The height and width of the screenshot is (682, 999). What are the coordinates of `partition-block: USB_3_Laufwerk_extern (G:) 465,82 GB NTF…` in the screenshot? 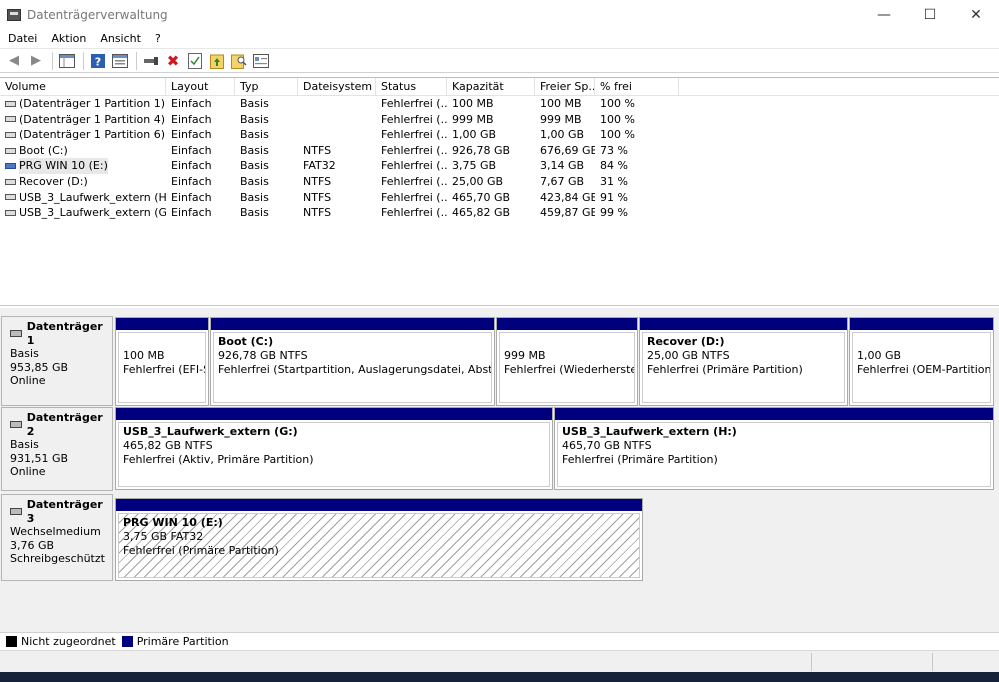 It's located at (334, 448).